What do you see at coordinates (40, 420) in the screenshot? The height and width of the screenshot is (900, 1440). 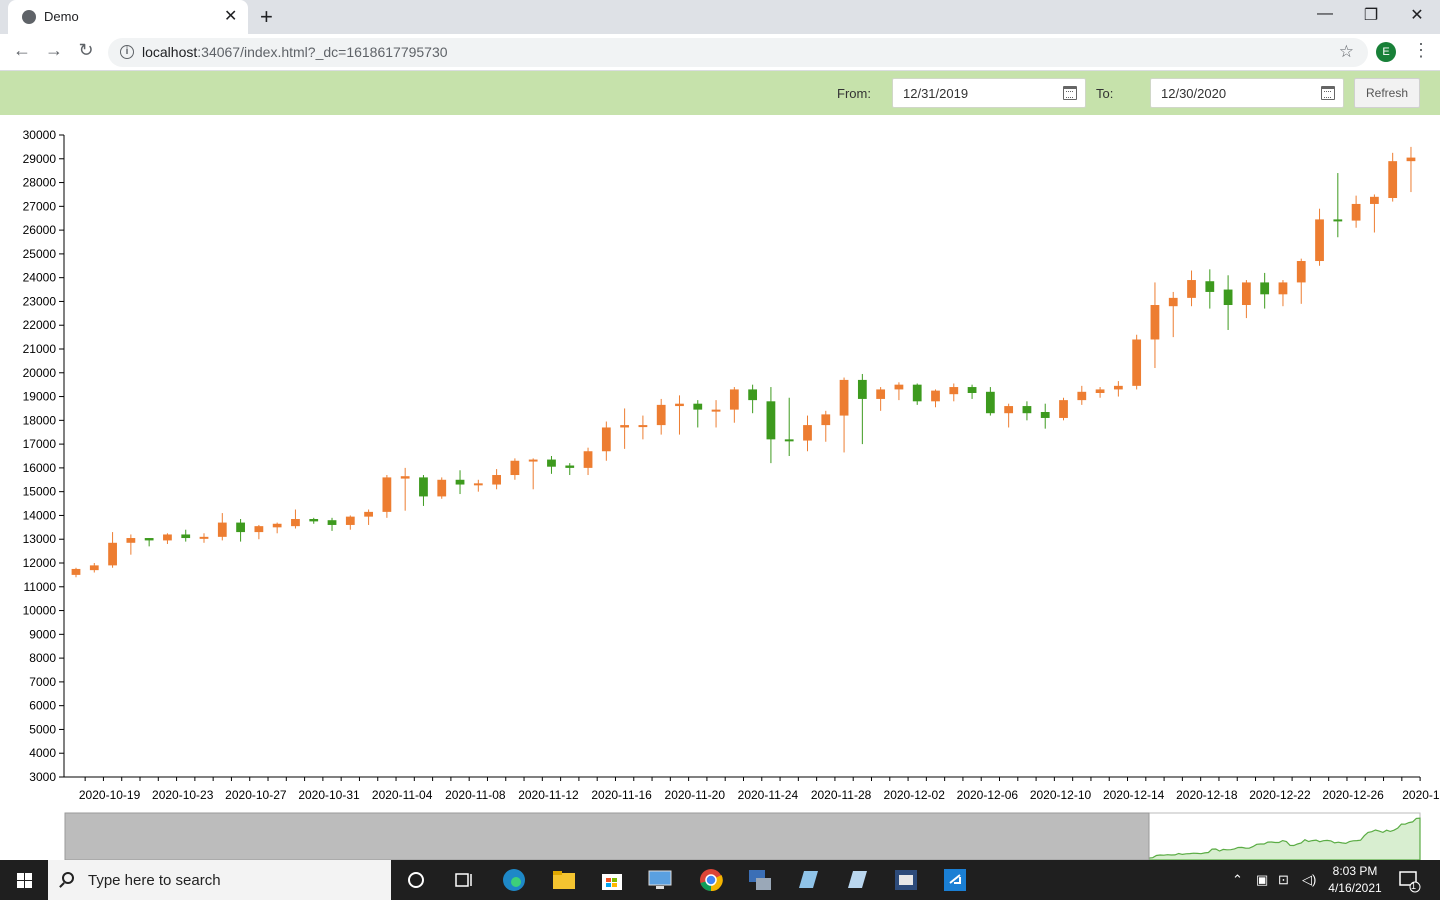 I see `y-tick-label: 18000` at bounding box center [40, 420].